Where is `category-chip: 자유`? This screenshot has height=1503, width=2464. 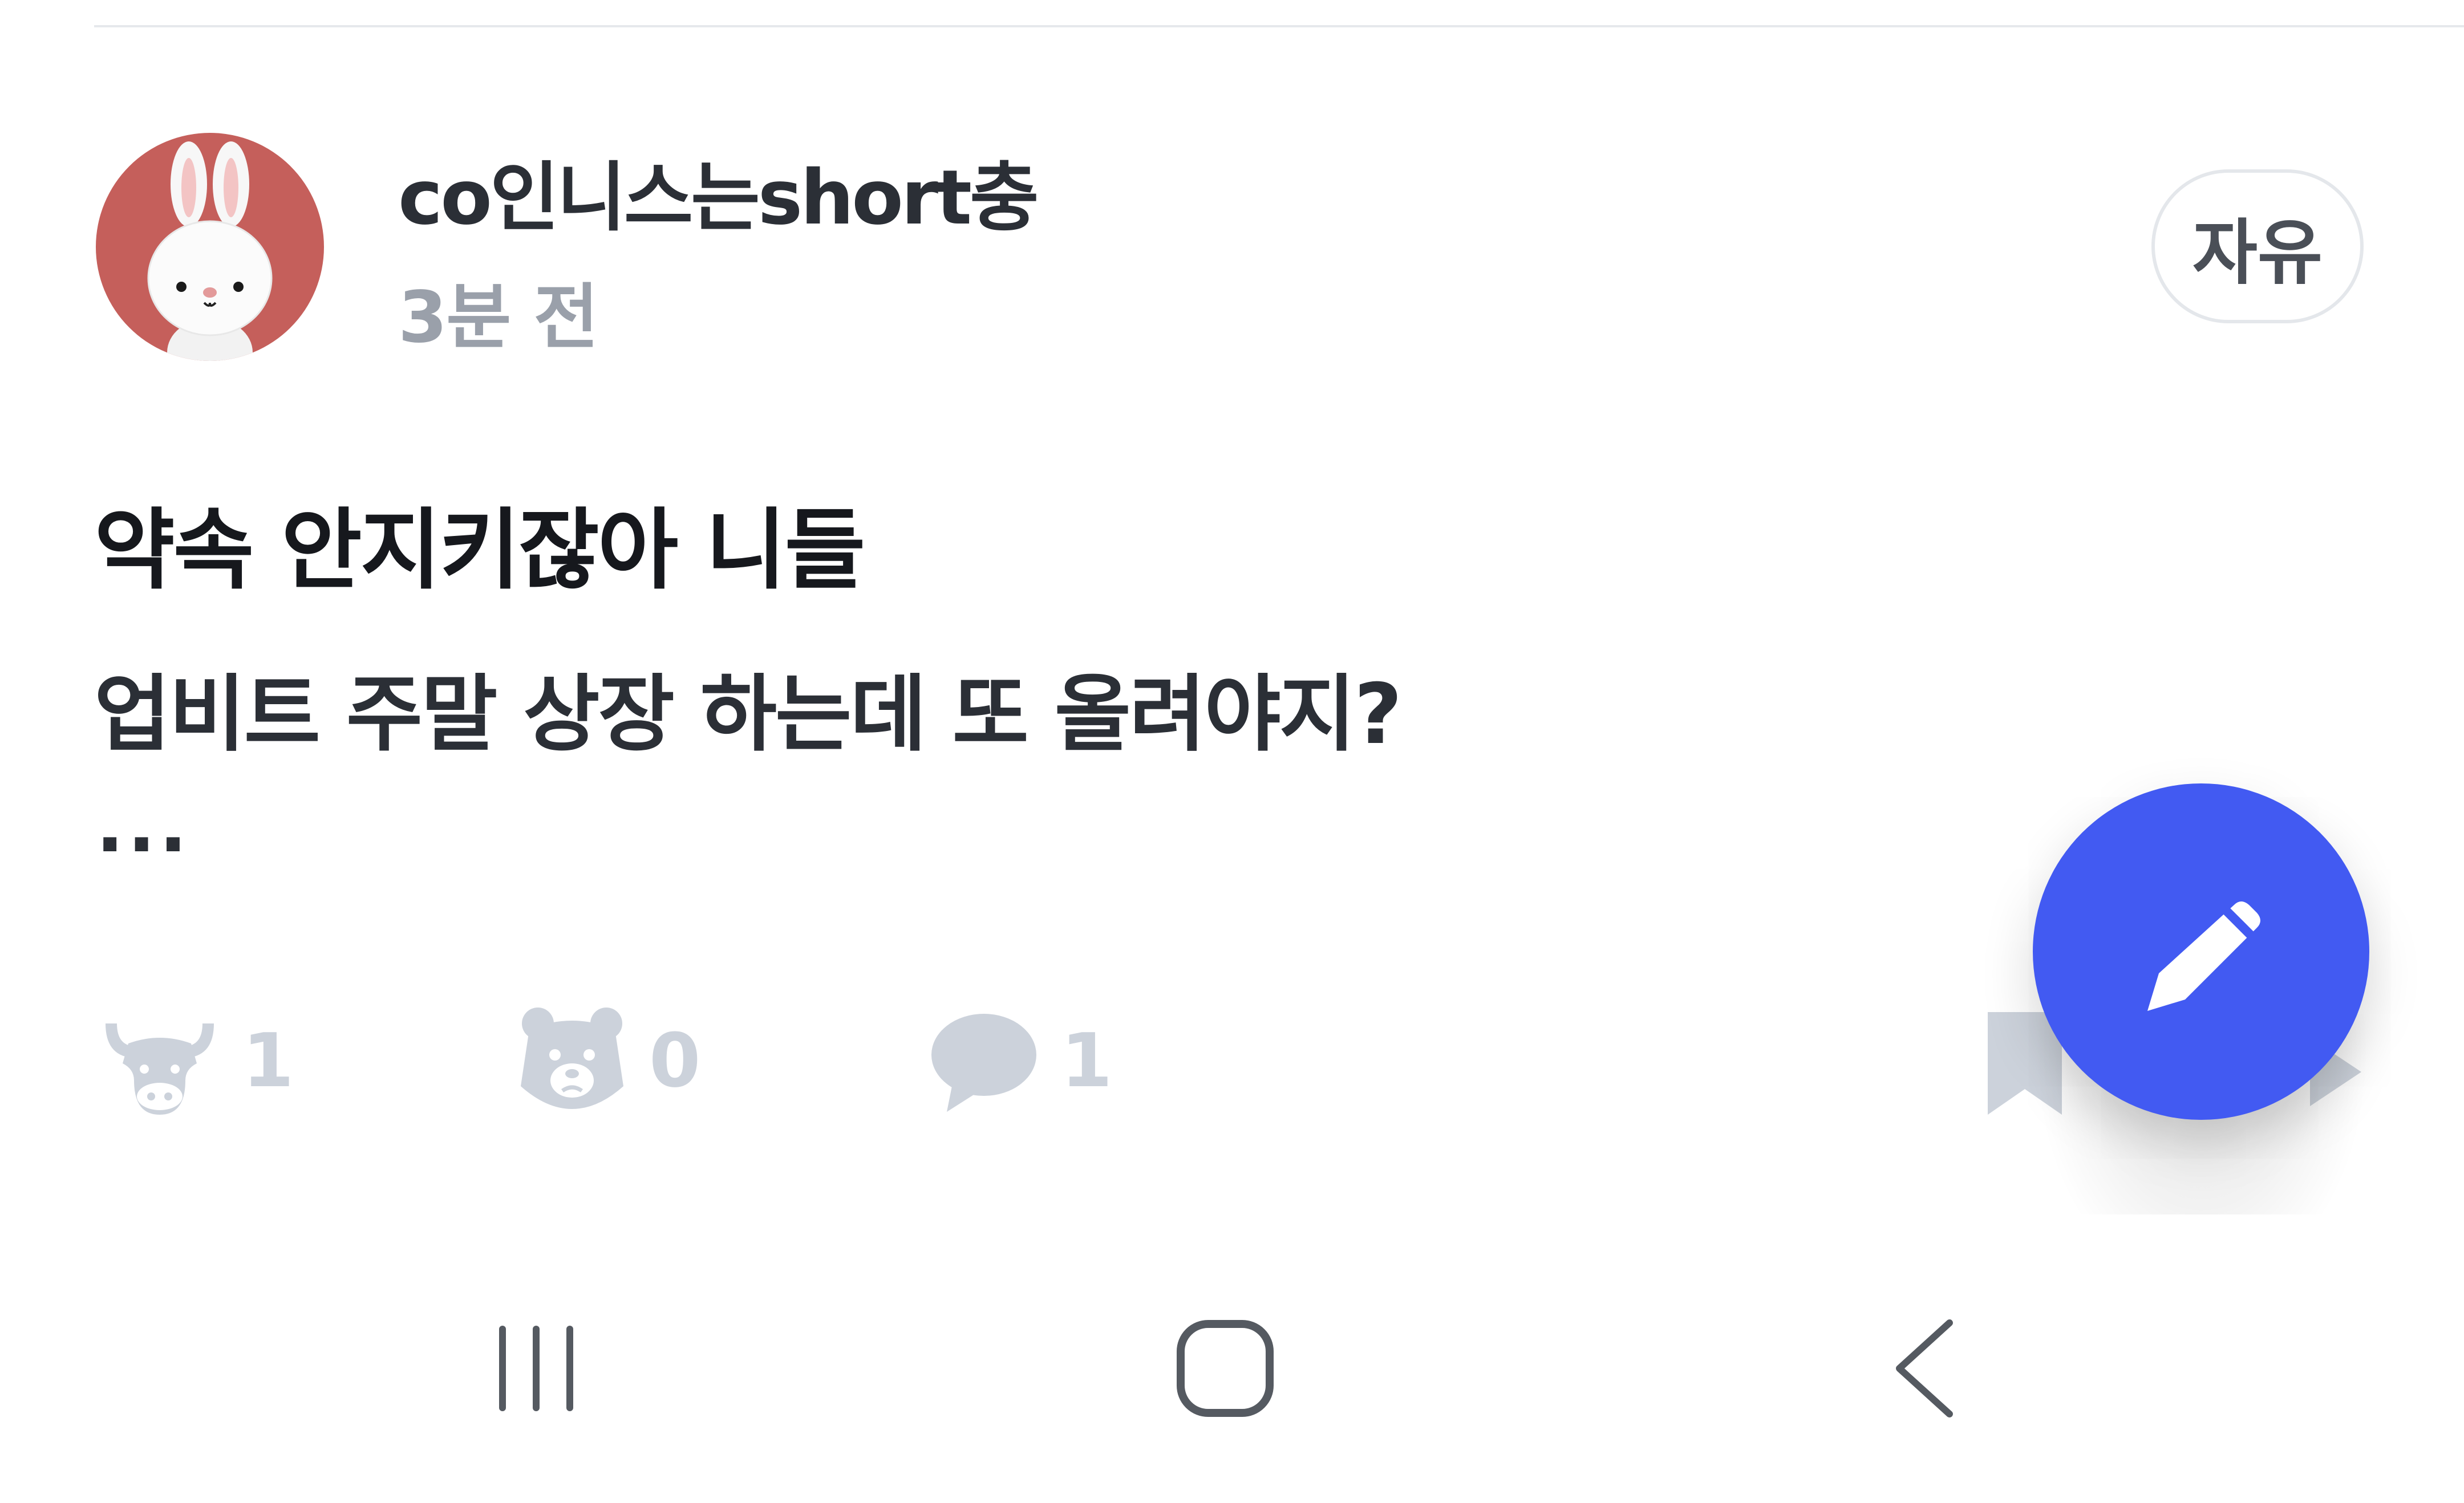
category-chip: 자유 is located at coordinates (2257, 246).